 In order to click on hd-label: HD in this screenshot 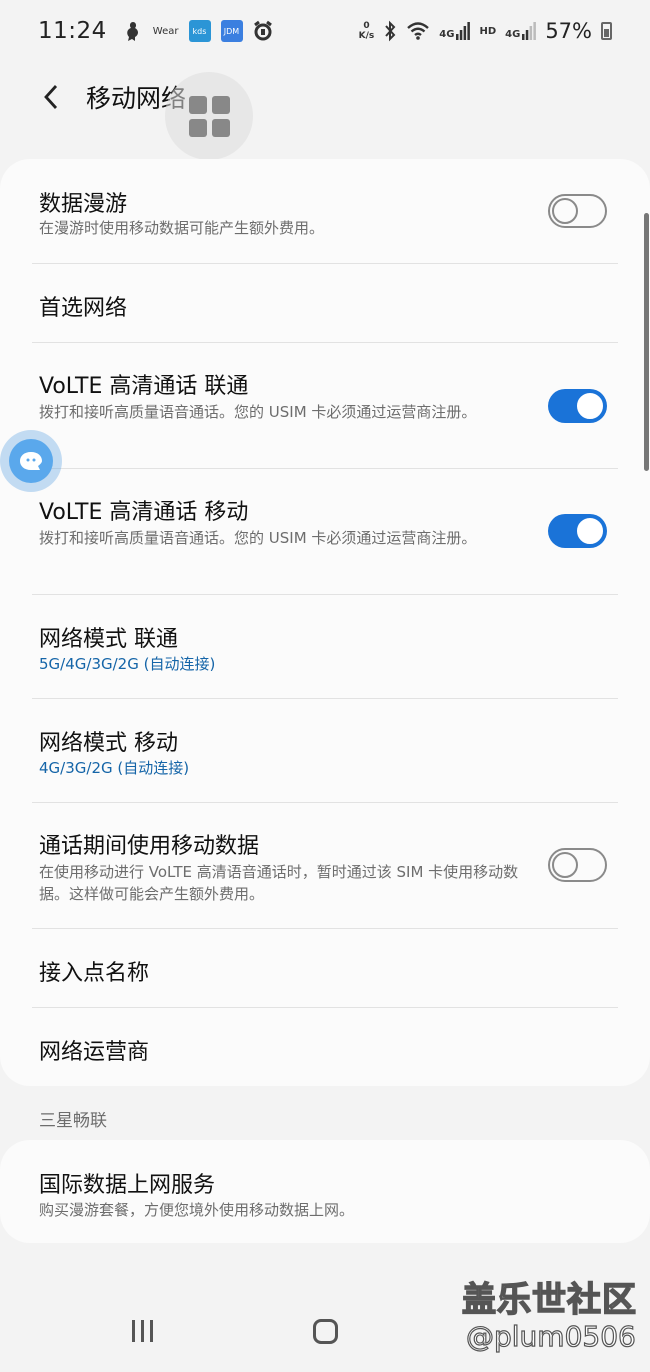, I will do `click(488, 31)`.